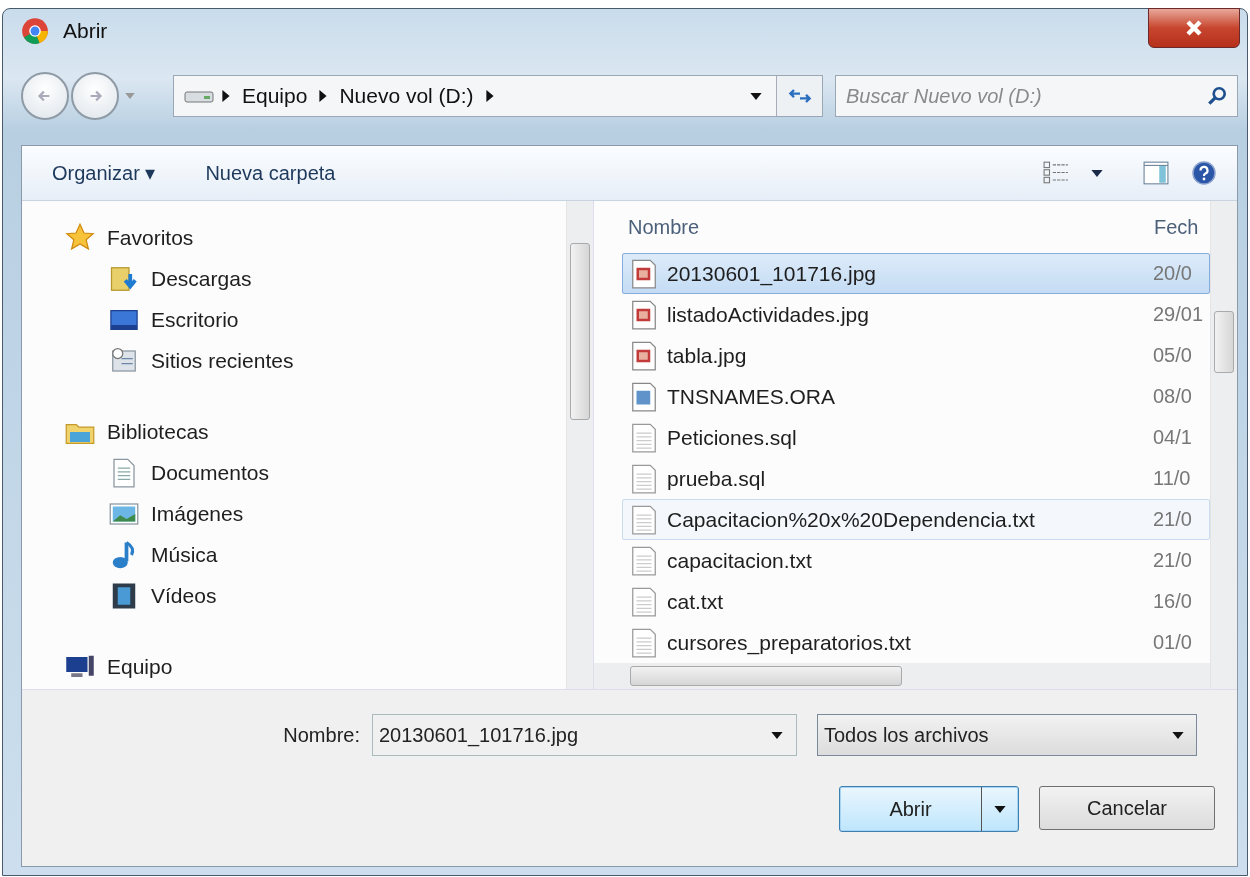 This screenshot has height=877, width=1250. I want to click on close-icon, so click(1194, 28).